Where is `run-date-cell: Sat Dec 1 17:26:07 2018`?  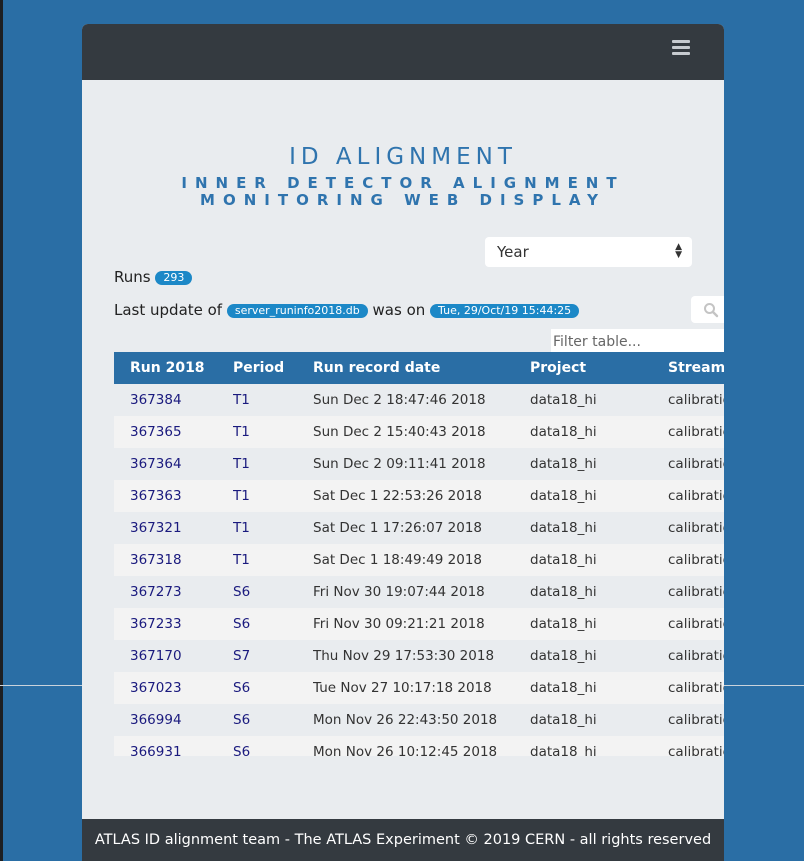 run-date-cell: Sat Dec 1 17:26:07 2018 is located at coordinates (398, 528).